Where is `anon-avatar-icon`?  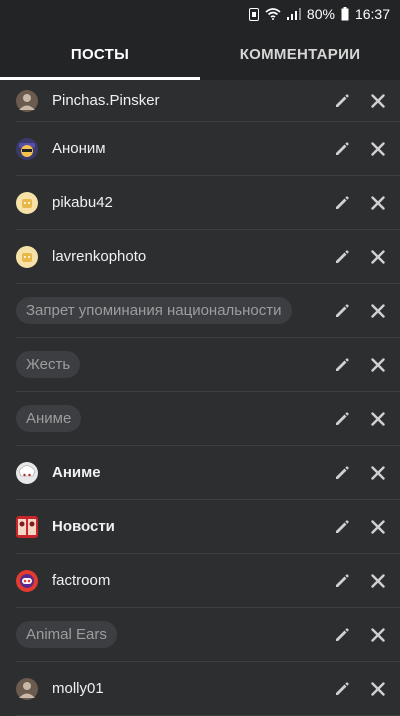
anon-avatar-icon is located at coordinates (27, 148).